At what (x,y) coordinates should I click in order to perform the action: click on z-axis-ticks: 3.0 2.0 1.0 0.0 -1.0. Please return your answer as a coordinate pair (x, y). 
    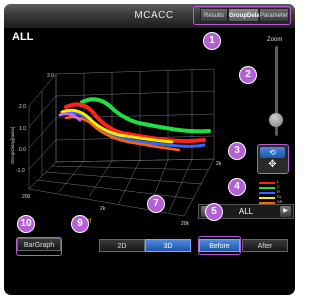
    Looking at the image, I should click on (35, 123).